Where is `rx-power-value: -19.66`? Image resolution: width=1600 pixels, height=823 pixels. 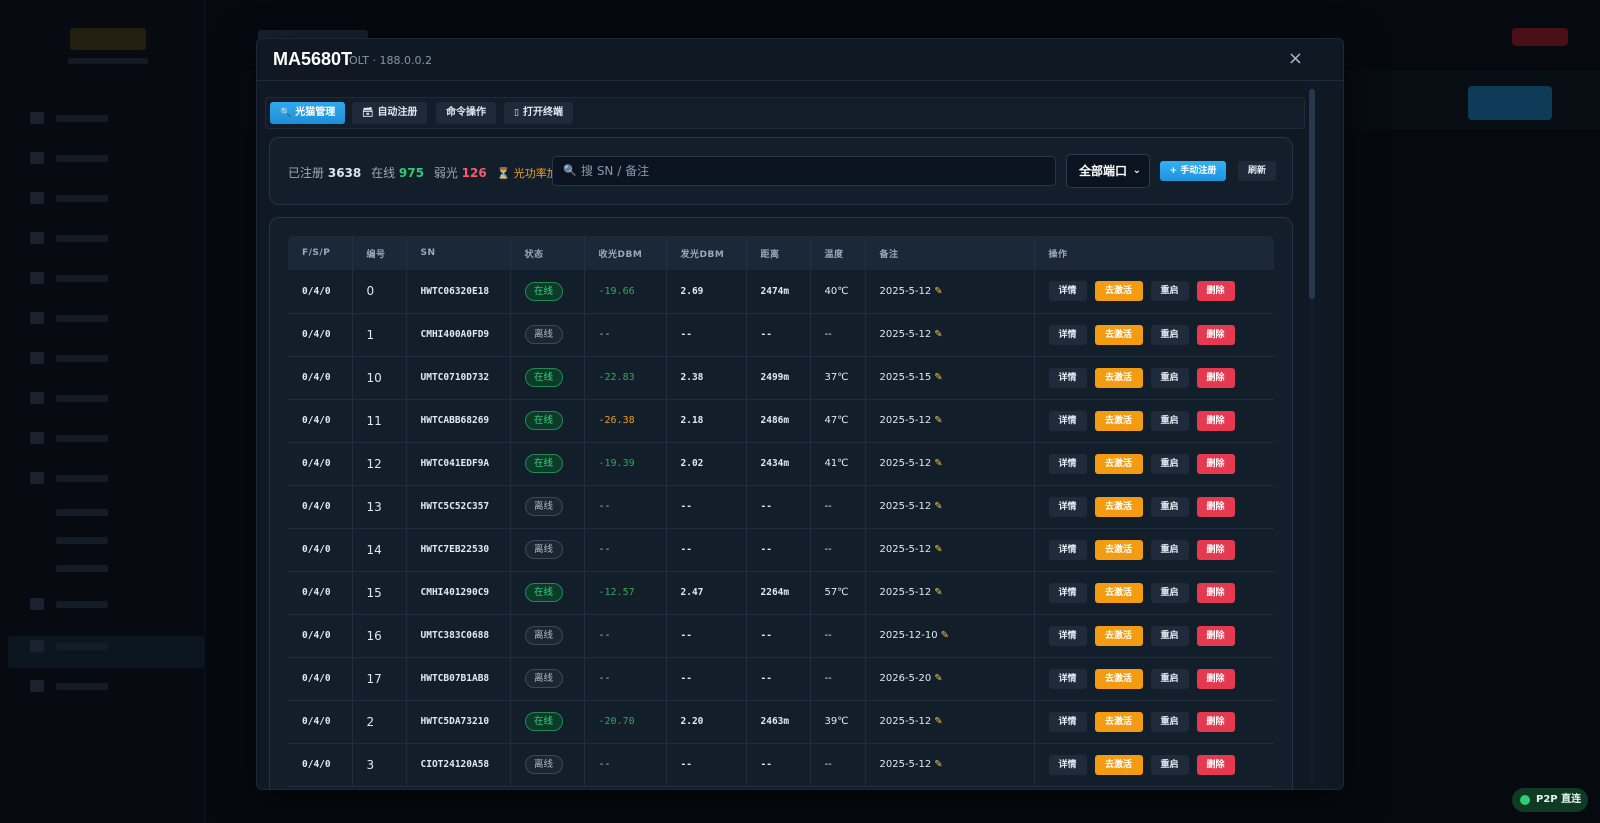
rx-power-value: -19.66 is located at coordinates (616, 291).